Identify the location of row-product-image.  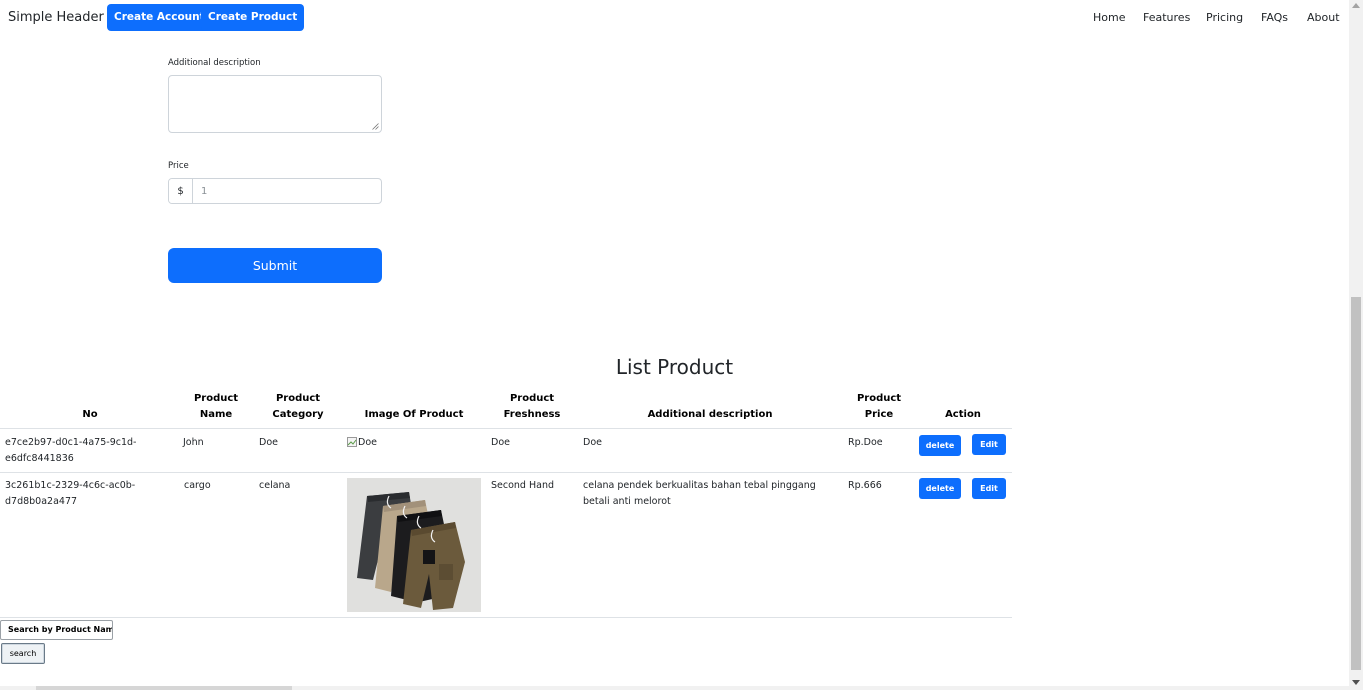
(414, 545).